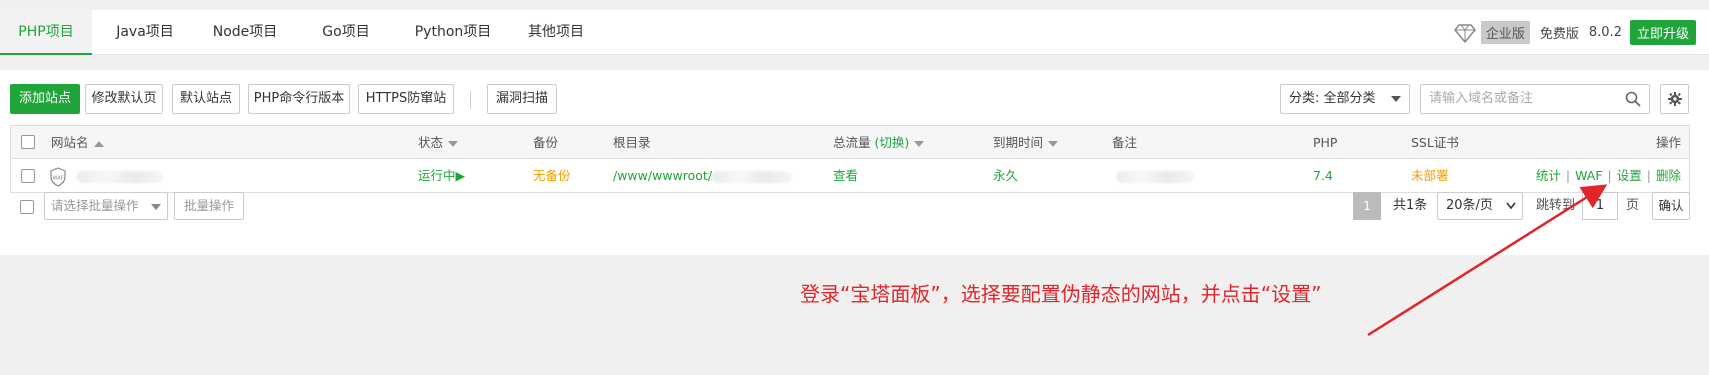 This screenshot has height=375, width=1709. I want to click on page-size-value: 20条/页, so click(1469, 205).